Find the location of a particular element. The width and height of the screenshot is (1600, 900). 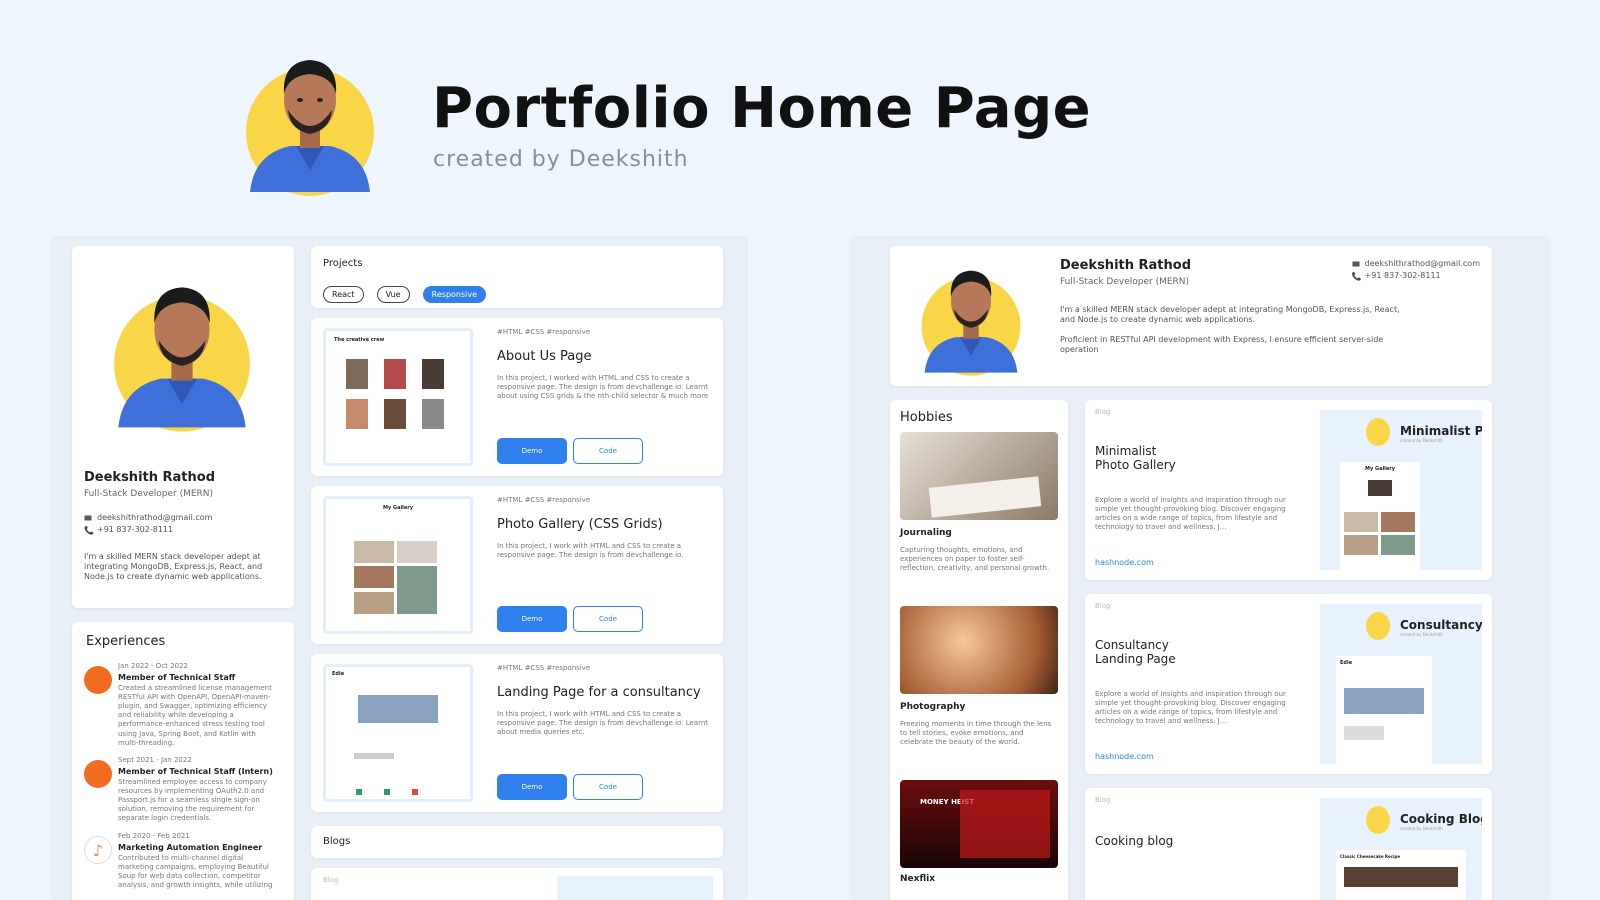

netflix-image: MONEY HEIST is located at coordinates (979, 824).